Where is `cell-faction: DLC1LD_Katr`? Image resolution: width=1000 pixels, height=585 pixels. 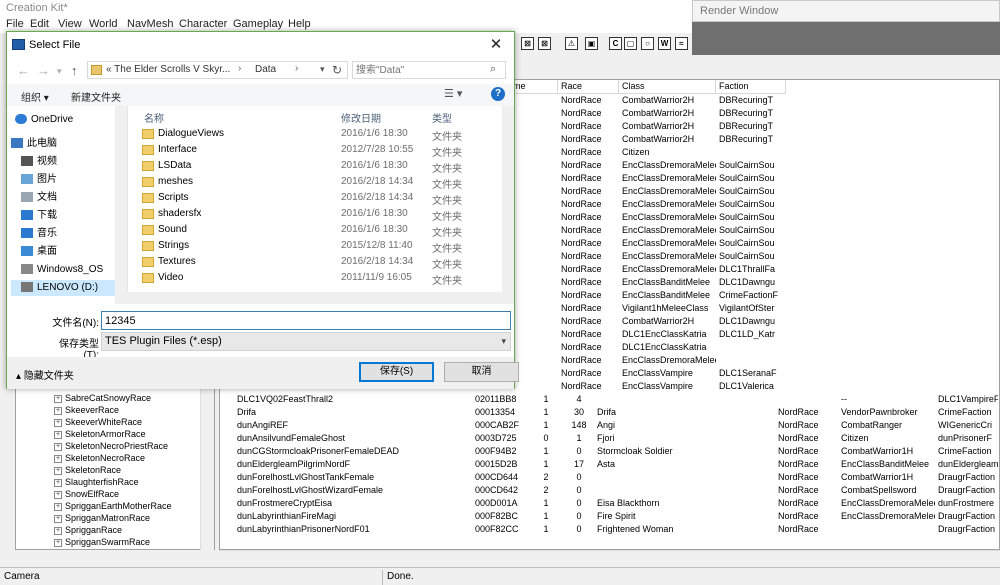 cell-faction: DLC1LD_Katr is located at coordinates (751, 334).